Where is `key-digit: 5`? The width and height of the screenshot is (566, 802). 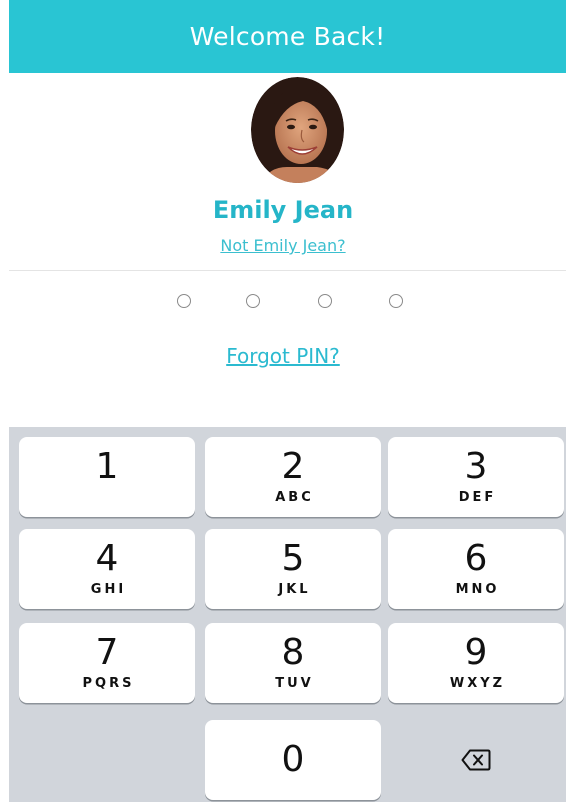 key-digit: 5 is located at coordinates (293, 558).